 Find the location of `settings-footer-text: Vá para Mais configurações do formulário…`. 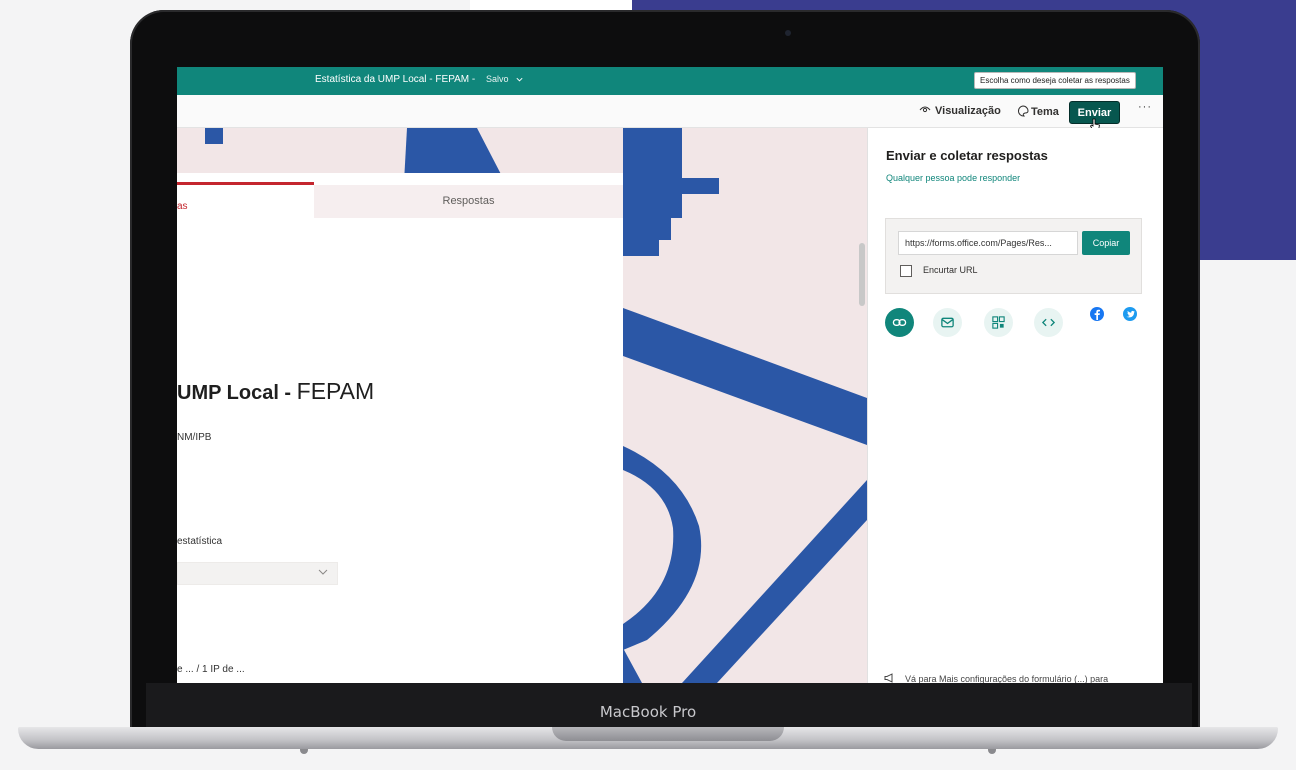

settings-footer-text: Vá para Mais configurações do formulário… is located at coordinates (1007, 678).